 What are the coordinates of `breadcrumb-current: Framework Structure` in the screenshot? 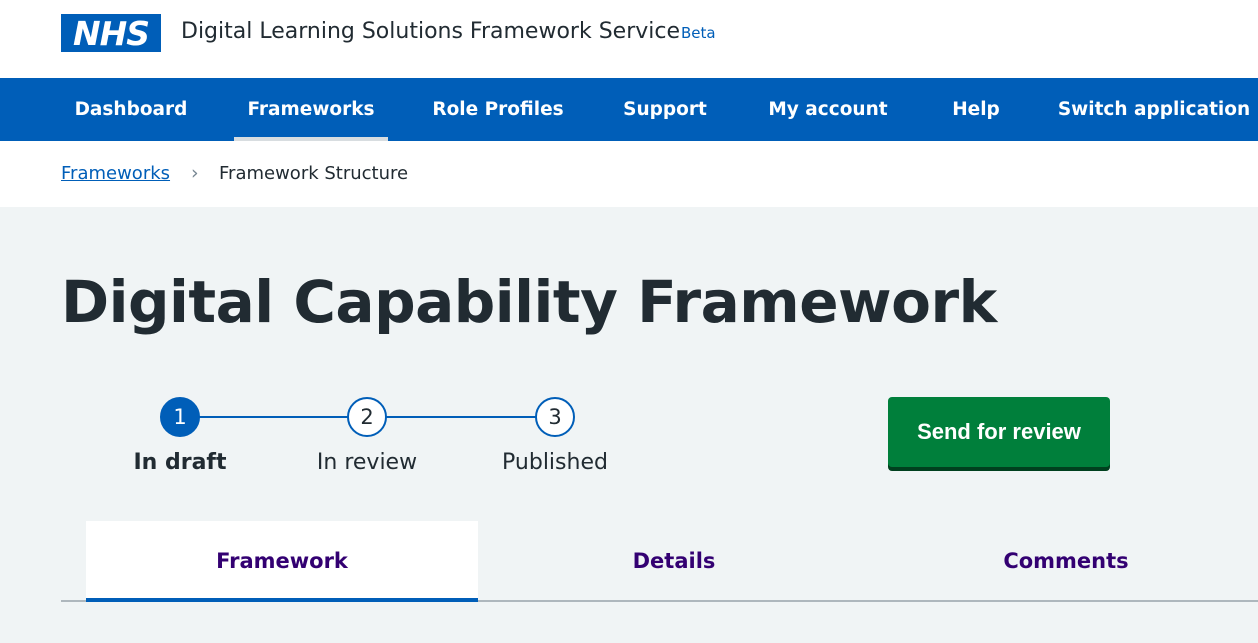 It's located at (314, 173).